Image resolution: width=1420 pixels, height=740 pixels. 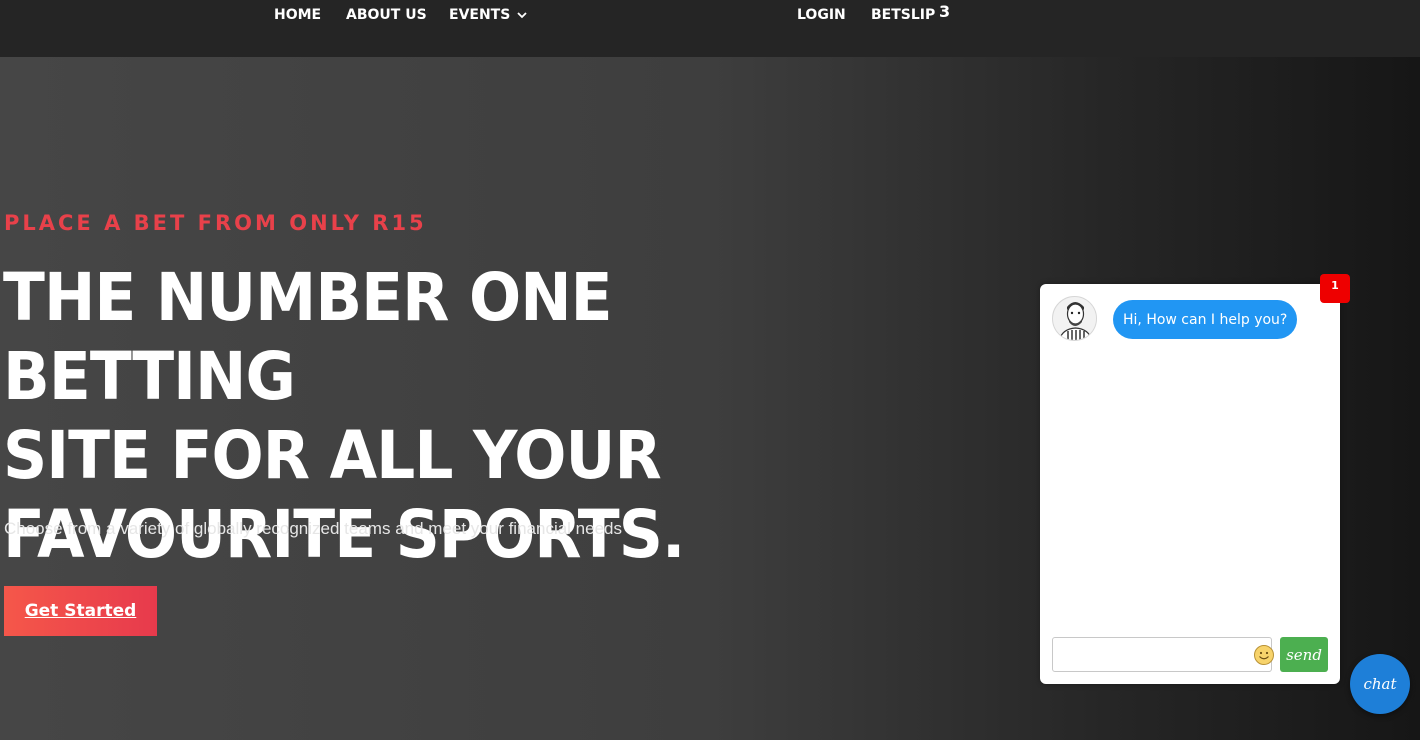 I want to click on chat-toggle-button: chat, so click(x=1380, y=684).